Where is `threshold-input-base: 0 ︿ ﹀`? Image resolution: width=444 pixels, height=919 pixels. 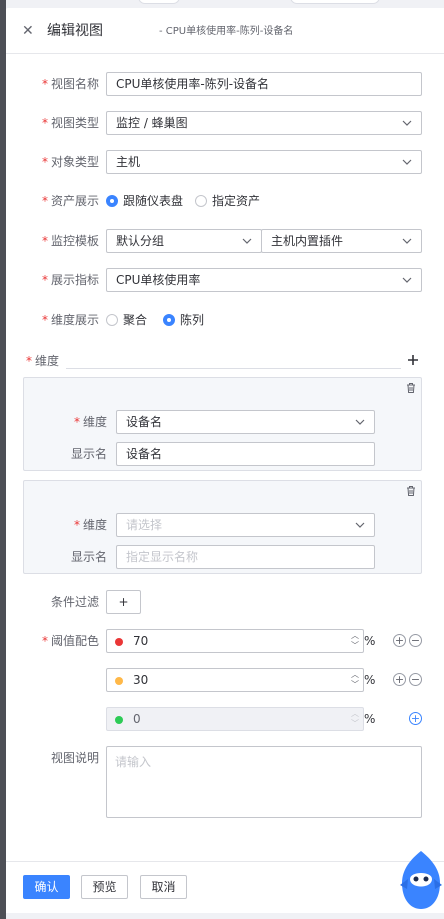
threshold-input-base: 0 ︿ ﹀ is located at coordinates (235, 719).